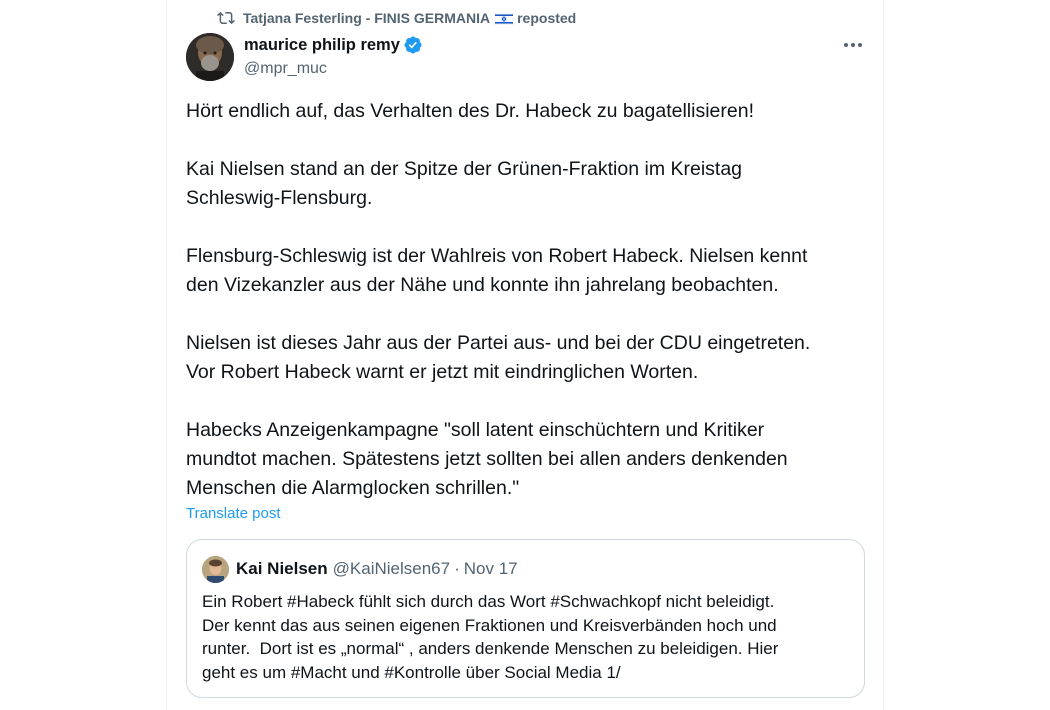 This screenshot has height=710, width=1050. What do you see at coordinates (391, 569) in the screenshot?
I see `quoted-author-handle: @KaiNielsen67` at bounding box center [391, 569].